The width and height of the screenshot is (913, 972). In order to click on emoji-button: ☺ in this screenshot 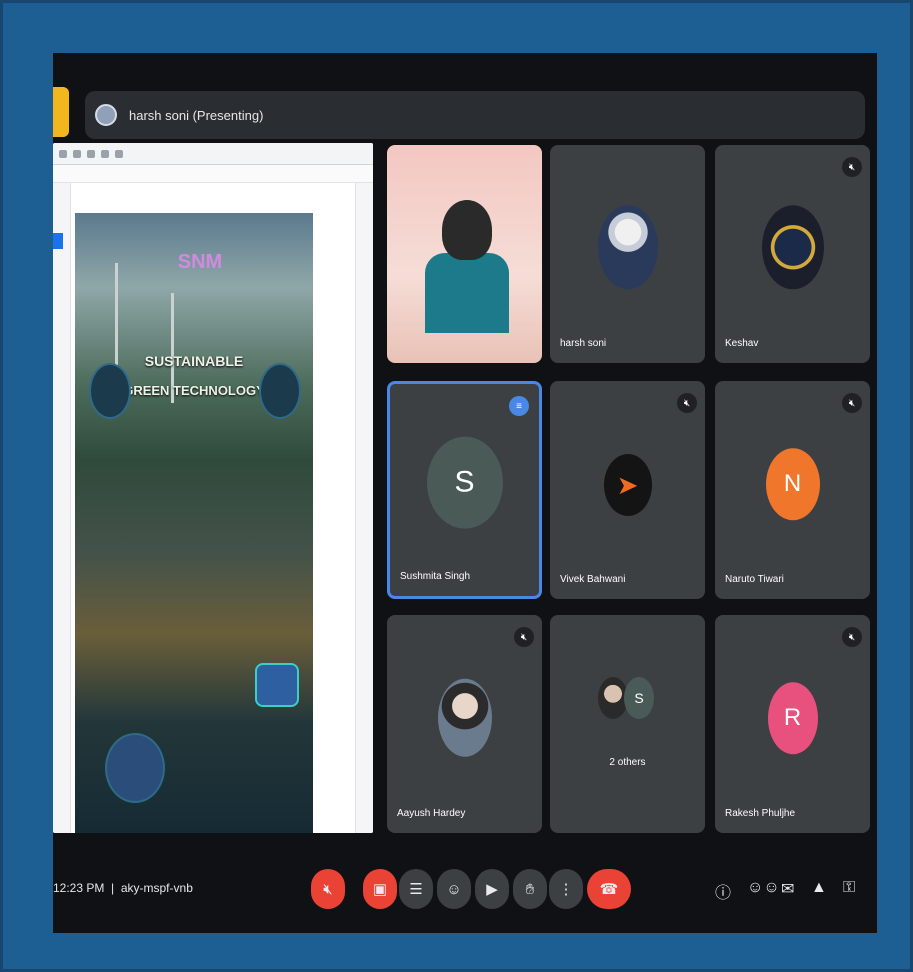, I will do `click(454, 889)`.